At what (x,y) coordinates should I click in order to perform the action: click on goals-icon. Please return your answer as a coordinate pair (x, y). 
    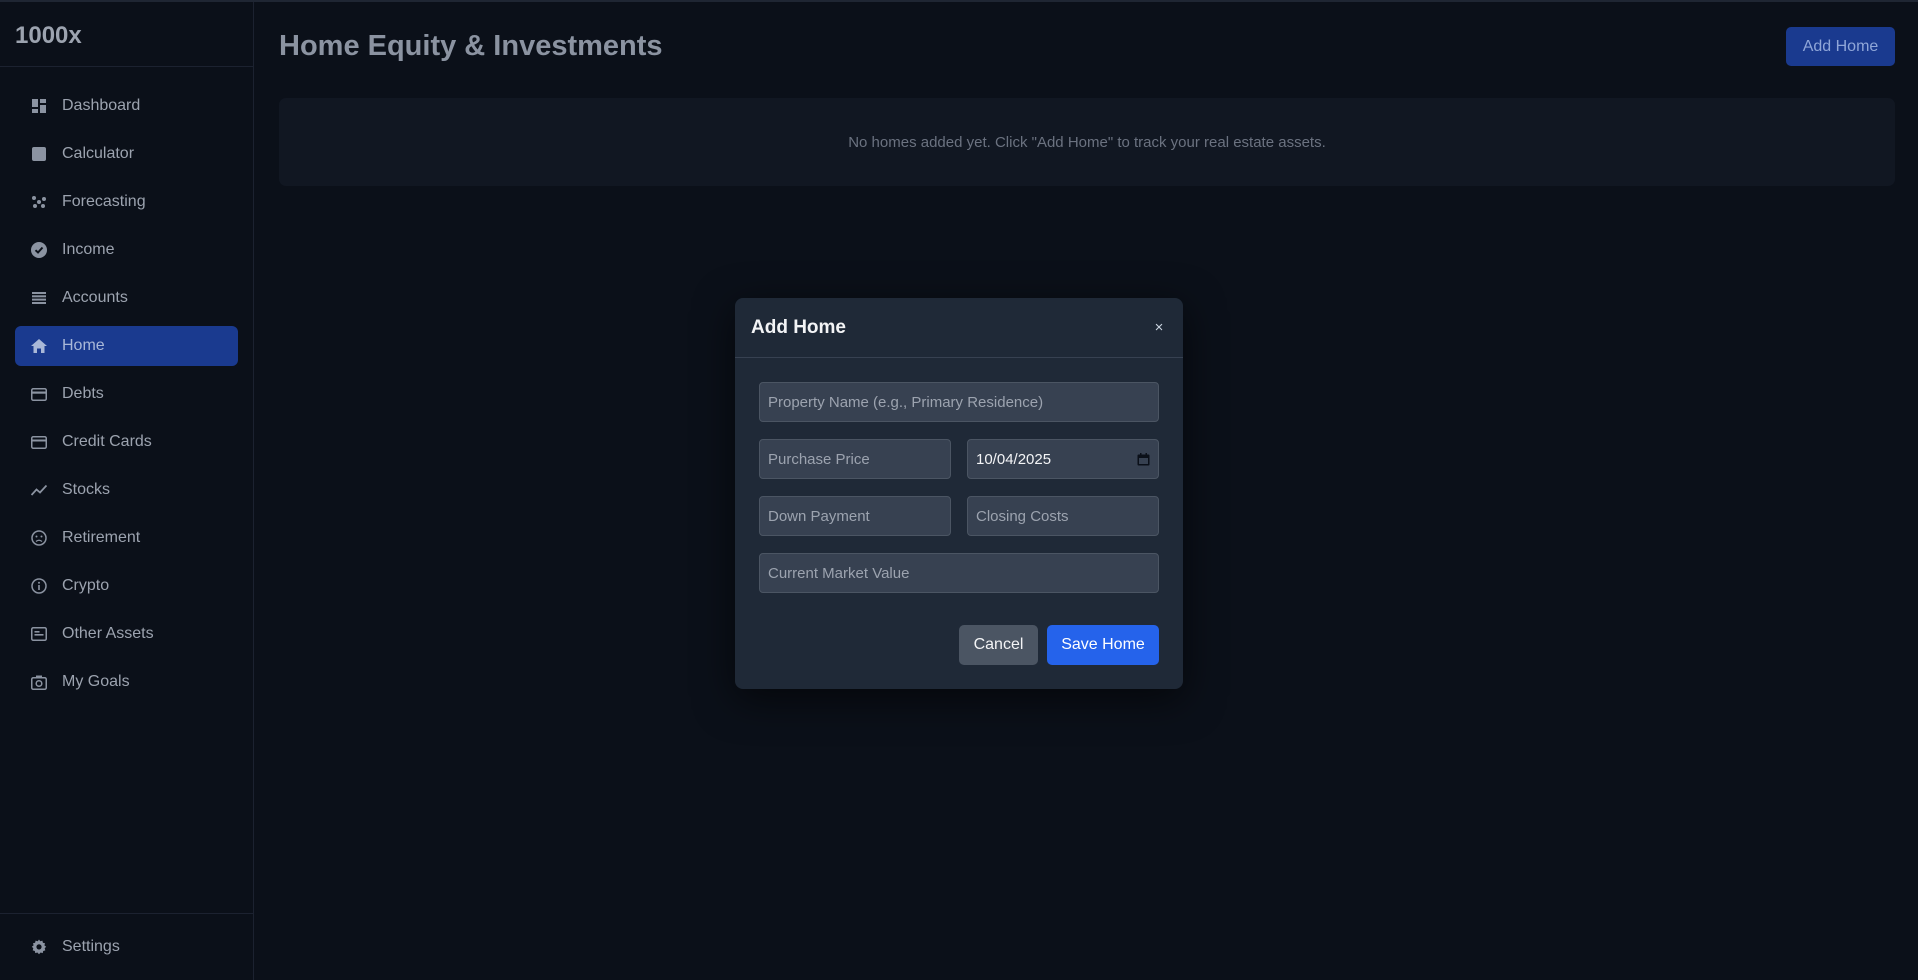
    Looking at the image, I should click on (39, 682).